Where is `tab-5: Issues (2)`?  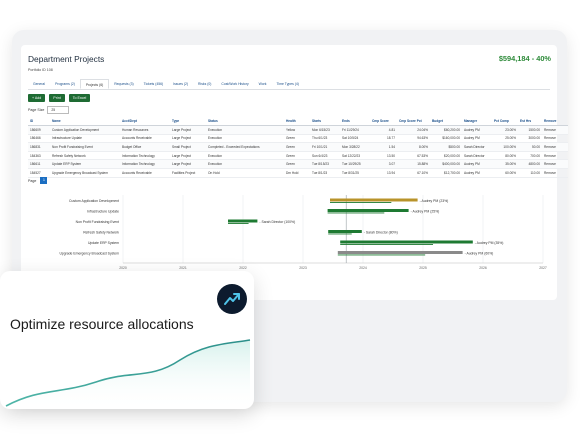
tab-5: Issues (2) is located at coordinates (180, 84).